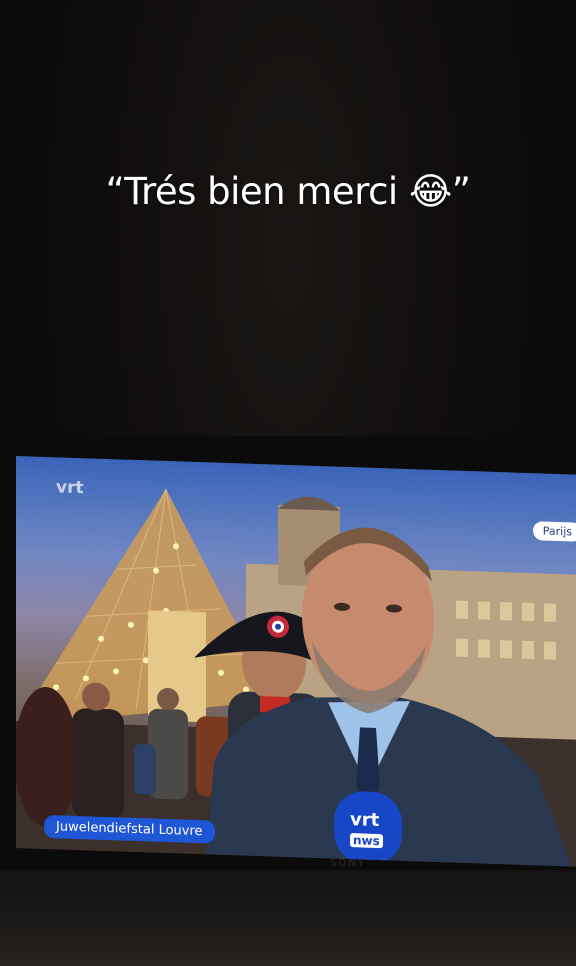 Image resolution: width=576 pixels, height=966 pixels. Describe the element at coordinates (348, 863) in the screenshot. I see `tv-brand-label: SONY` at that location.